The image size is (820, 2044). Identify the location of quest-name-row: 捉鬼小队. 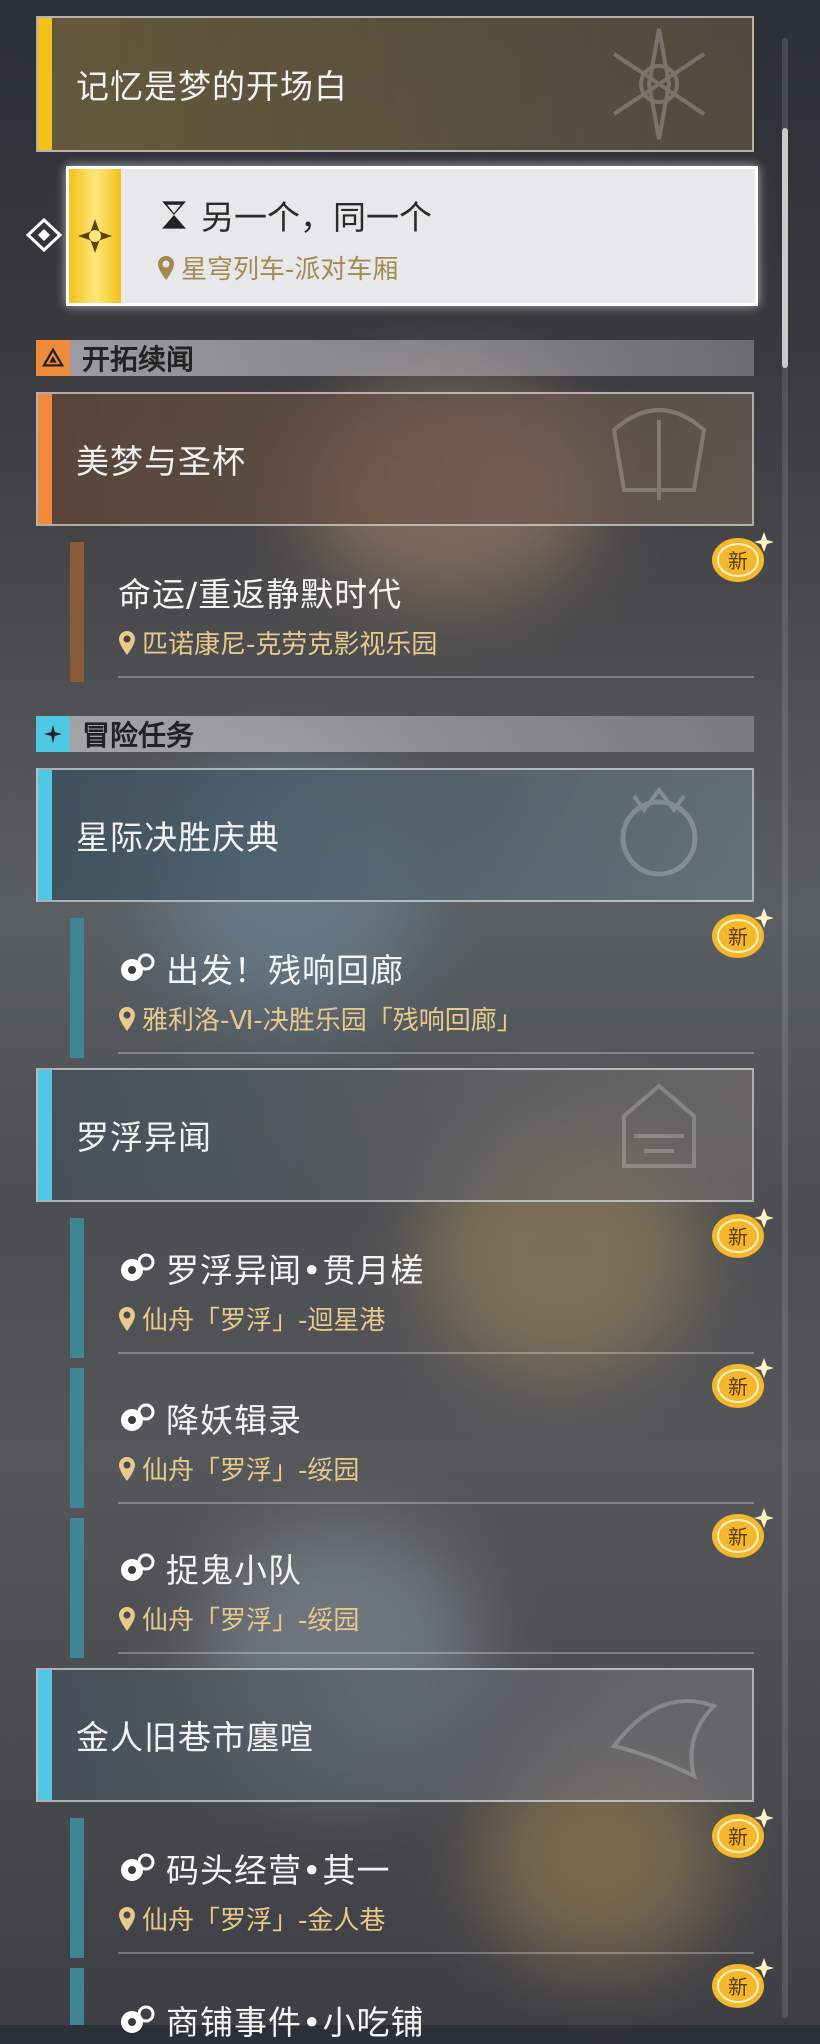
(210, 1568).